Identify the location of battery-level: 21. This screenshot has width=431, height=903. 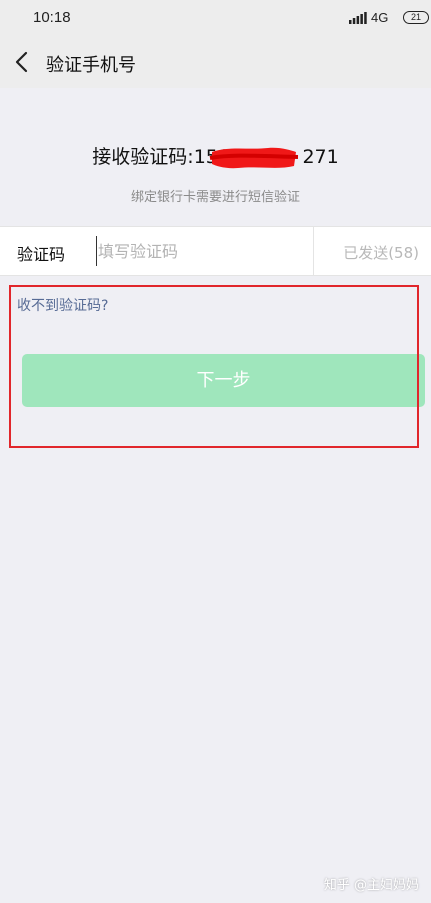
(415, 17).